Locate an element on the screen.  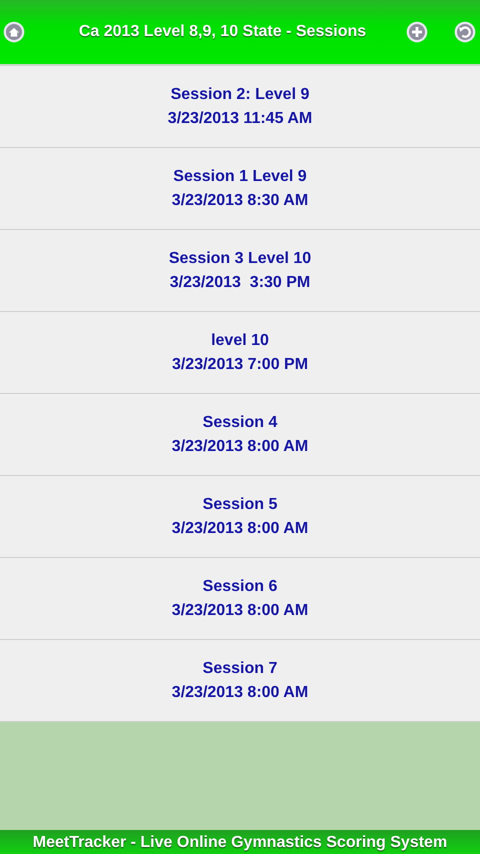
session-item: Session 6 3/23/2013 8:00 AM is located at coordinates (240, 599).